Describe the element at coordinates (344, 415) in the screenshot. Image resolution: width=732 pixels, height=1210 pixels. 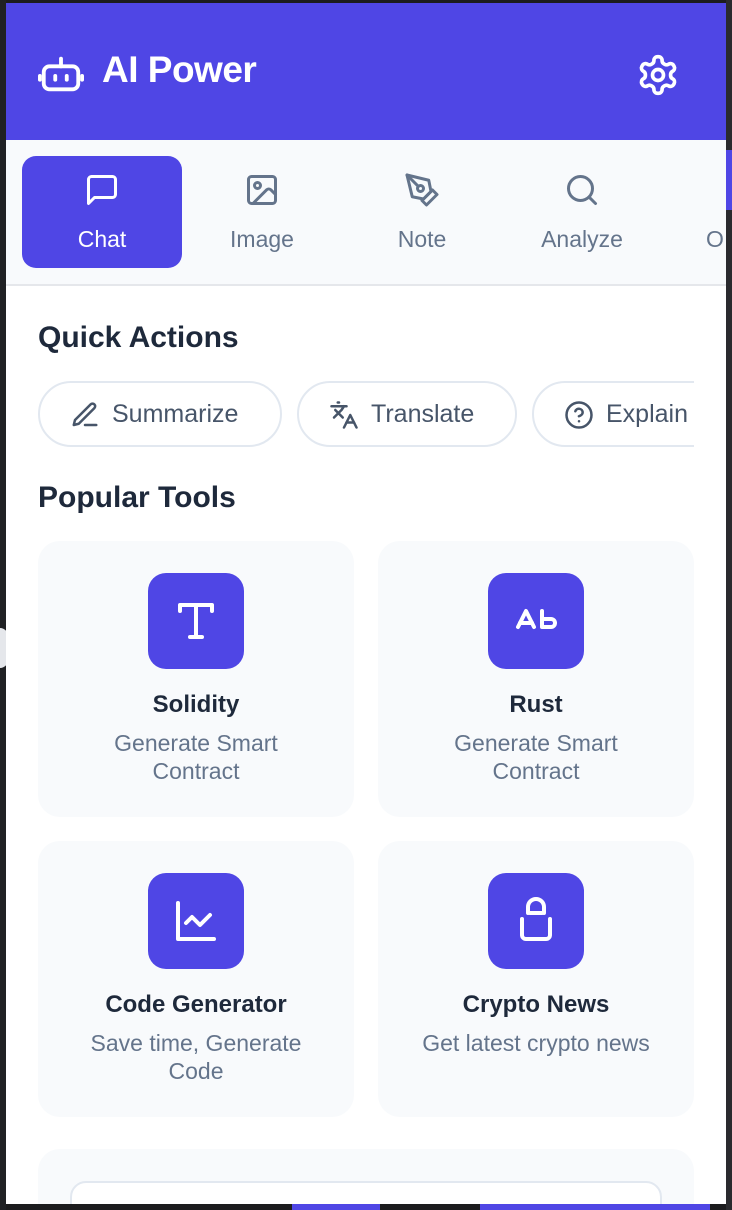
I see `translate-icon` at that location.